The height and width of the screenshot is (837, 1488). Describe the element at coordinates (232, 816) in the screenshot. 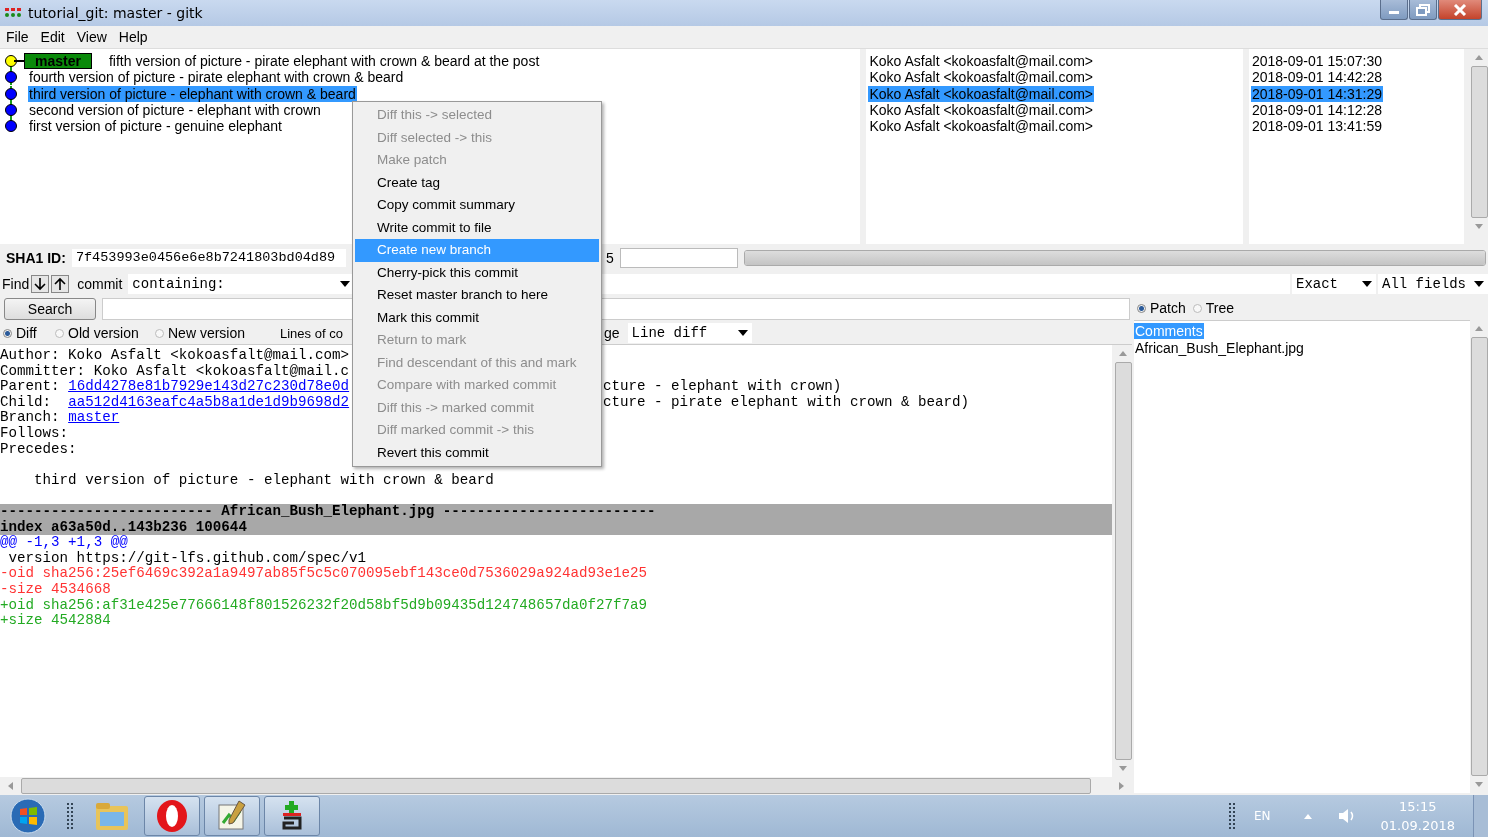

I see `notepad-icon` at that location.